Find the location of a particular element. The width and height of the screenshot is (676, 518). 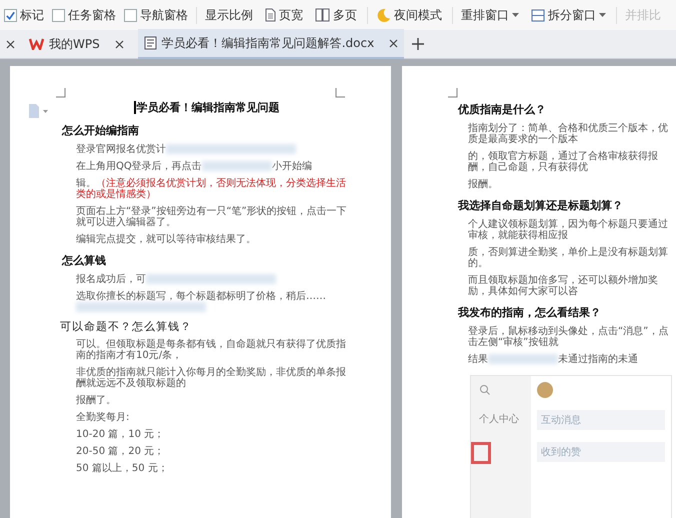

body-text: 小开始编 is located at coordinates (292, 166).